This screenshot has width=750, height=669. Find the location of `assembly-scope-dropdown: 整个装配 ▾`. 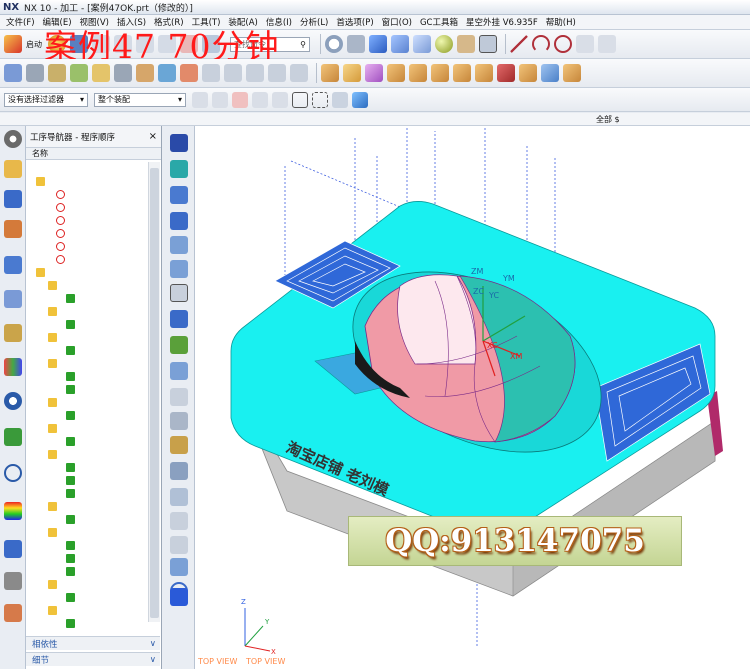

assembly-scope-dropdown: 整个装配 ▾ is located at coordinates (140, 99).